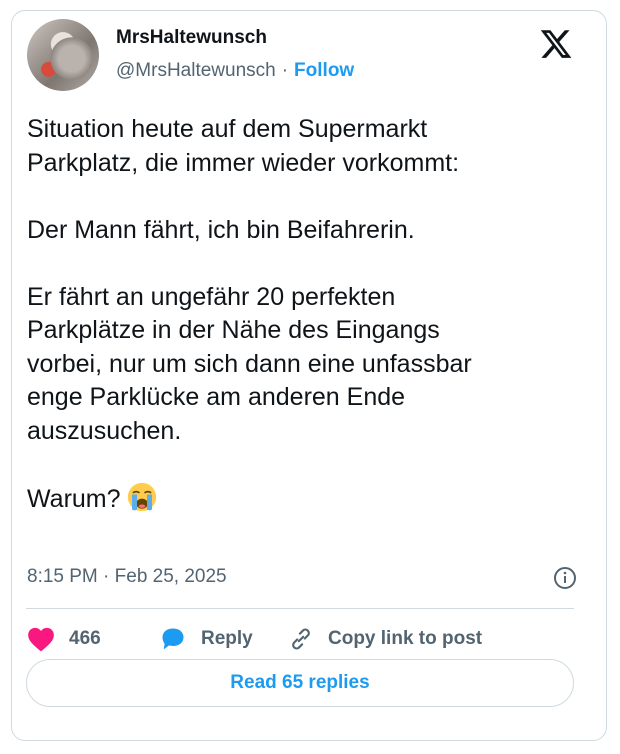 The width and height of the screenshot is (620, 754). I want to click on reply-button: Reply, so click(206, 639).